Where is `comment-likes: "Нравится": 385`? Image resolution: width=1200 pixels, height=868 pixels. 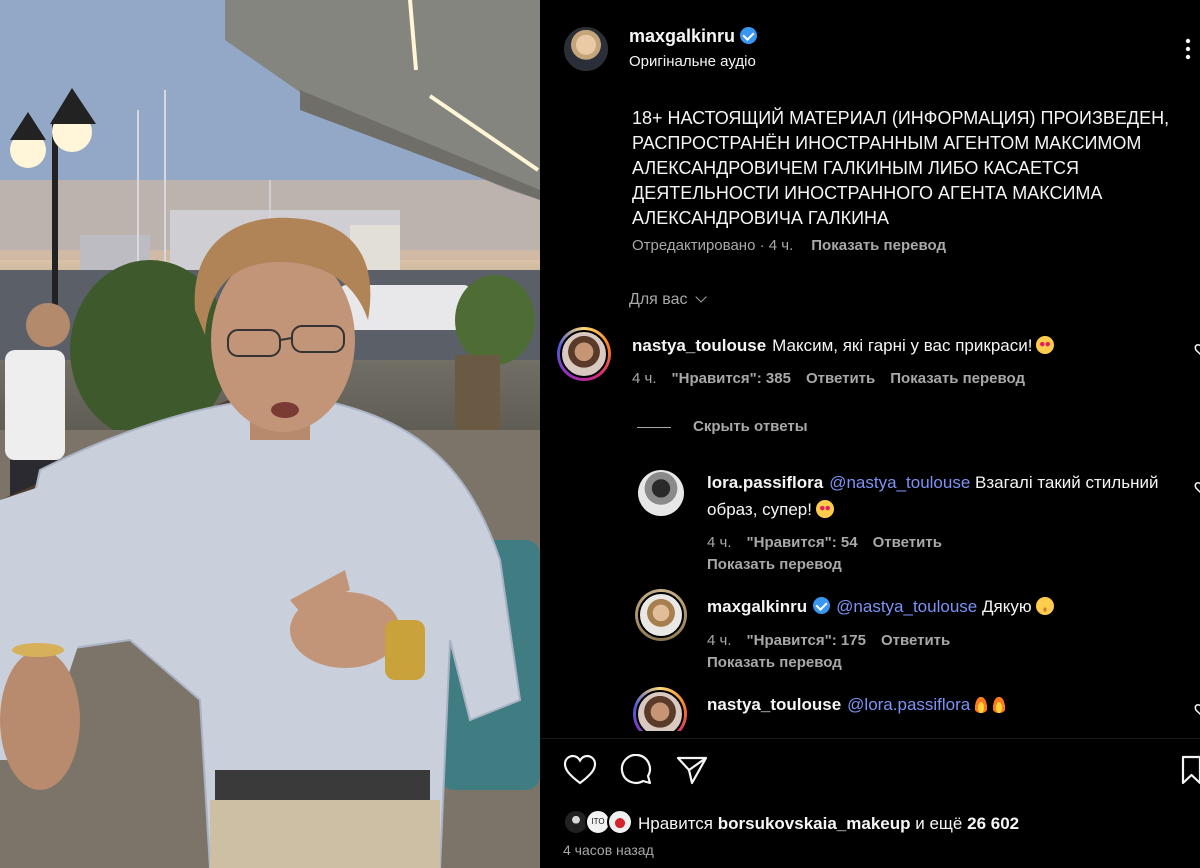
comment-likes: "Нравится": 385 is located at coordinates (731, 378).